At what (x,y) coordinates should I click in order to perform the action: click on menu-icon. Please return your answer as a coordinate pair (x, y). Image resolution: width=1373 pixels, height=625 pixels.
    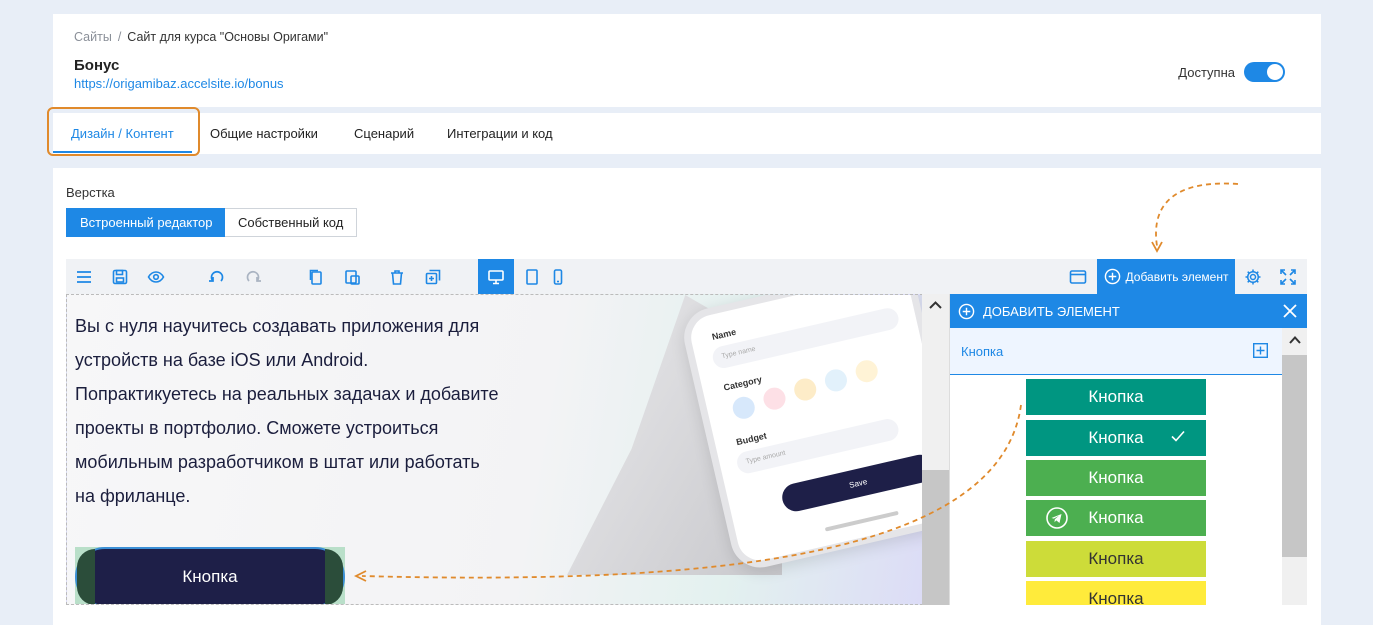
    Looking at the image, I should click on (84, 276).